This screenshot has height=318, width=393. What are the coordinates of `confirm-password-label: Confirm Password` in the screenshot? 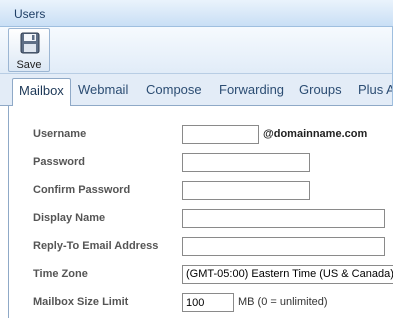 It's located at (82, 190).